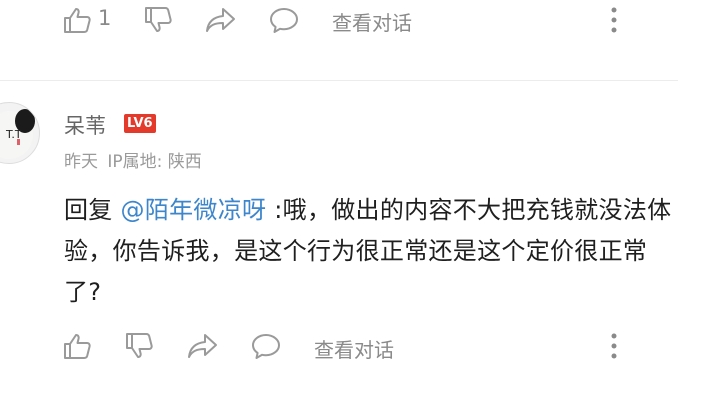 This screenshot has height=404, width=720. Describe the element at coordinates (105, 18) in the screenshot. I see `like-count: 1` at that location.